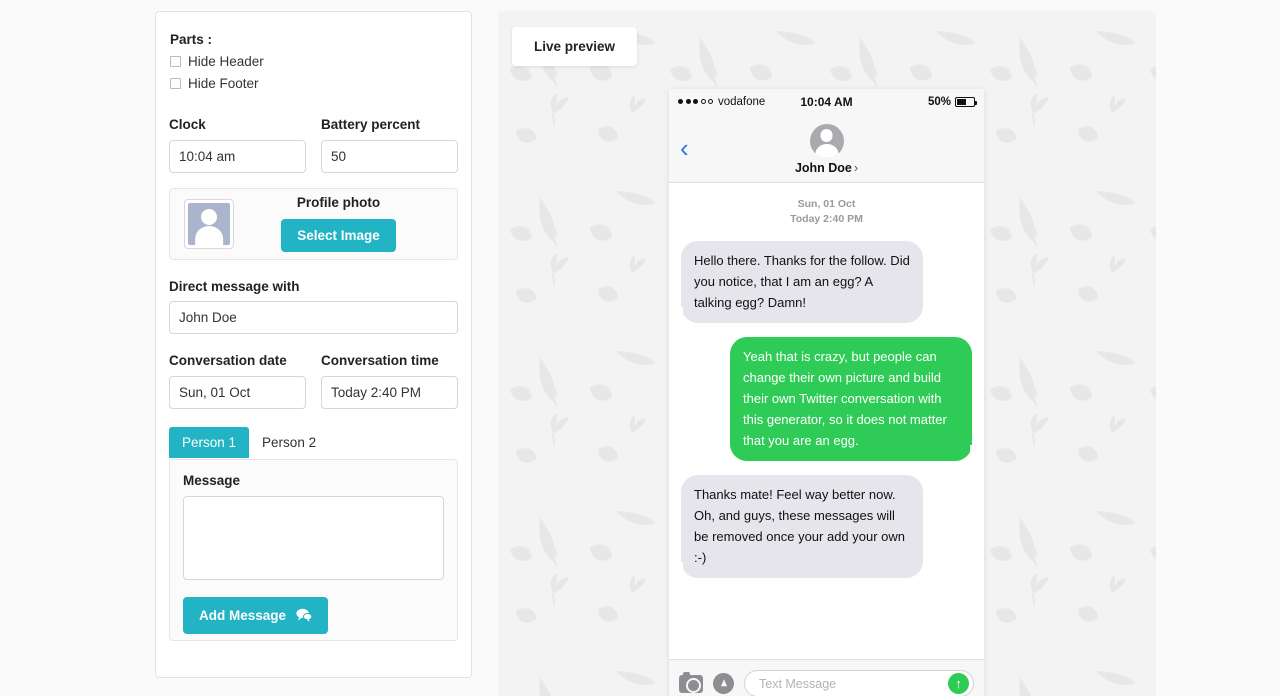  What do you see at coordinates (856, 167) in the screenshot?
I see `chevron-right-icon: ›` at bounding box center [856, 167].